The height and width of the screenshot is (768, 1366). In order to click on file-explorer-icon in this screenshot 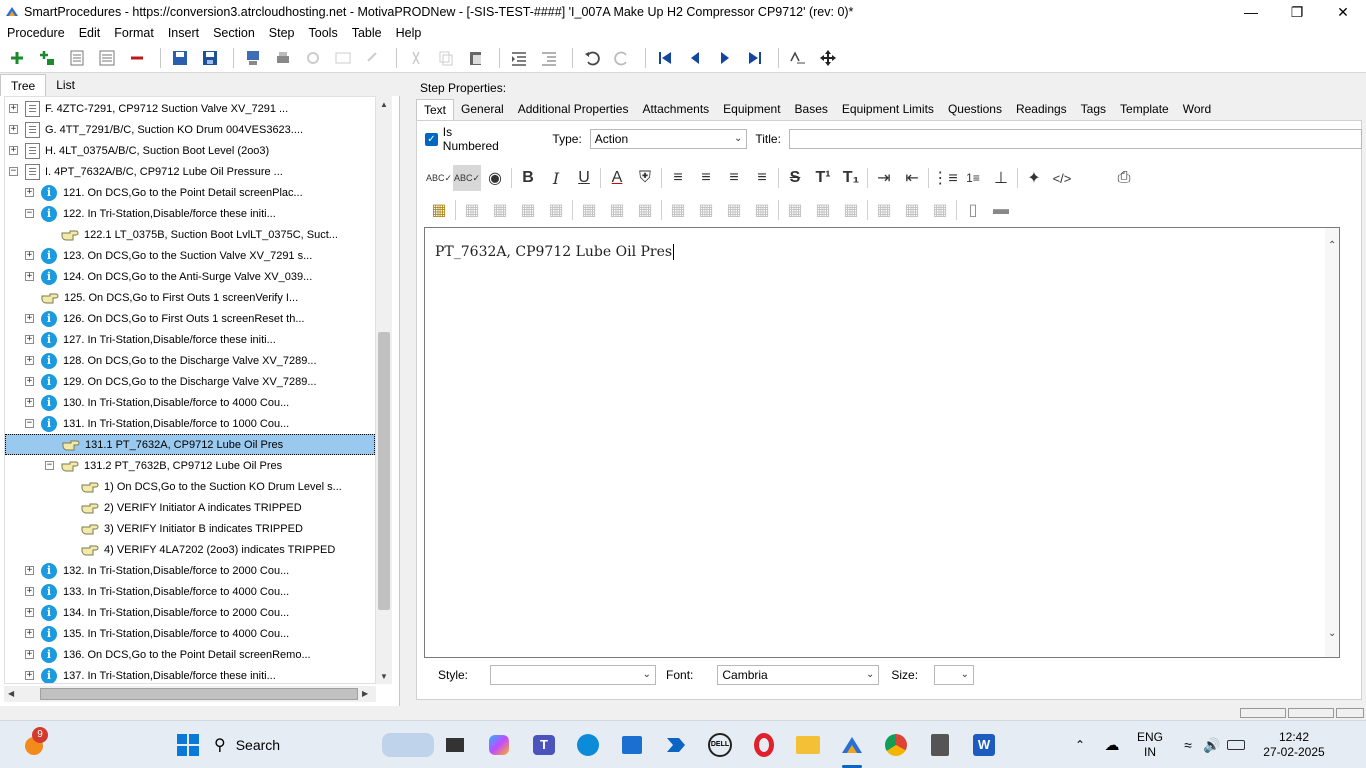, I will do `click(808, 745)`.